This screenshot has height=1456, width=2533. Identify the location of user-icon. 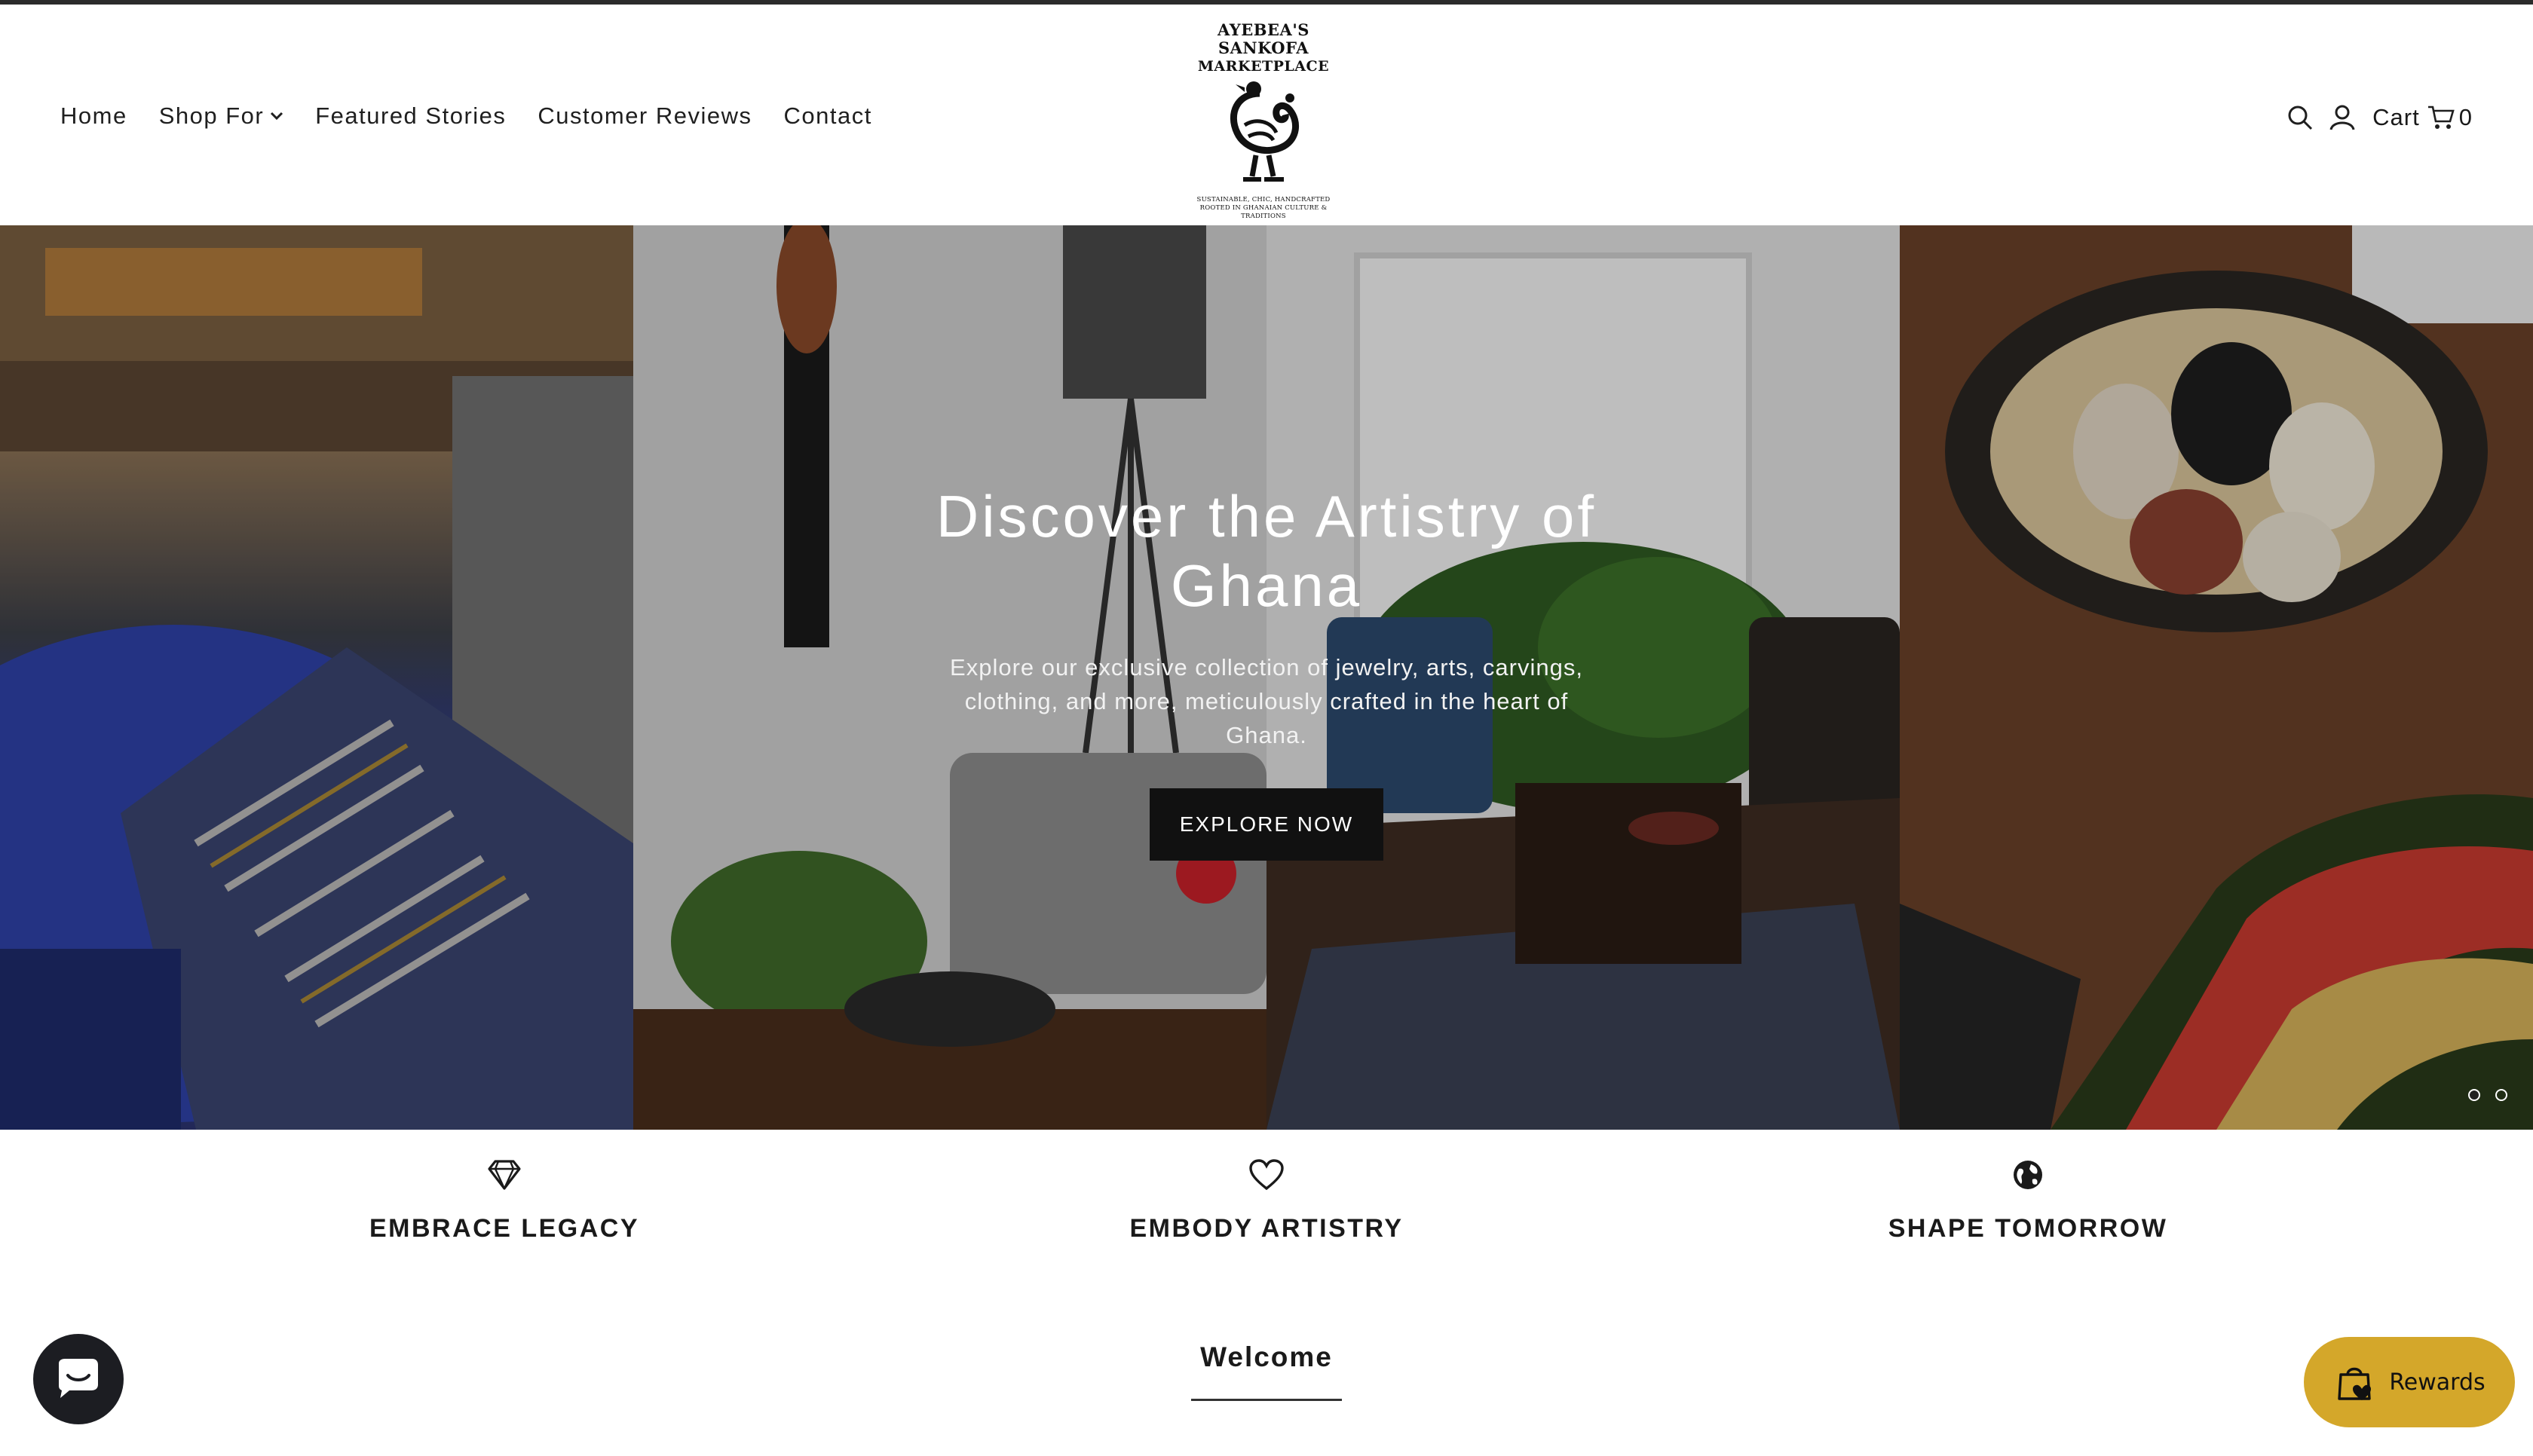
(2342, 117).